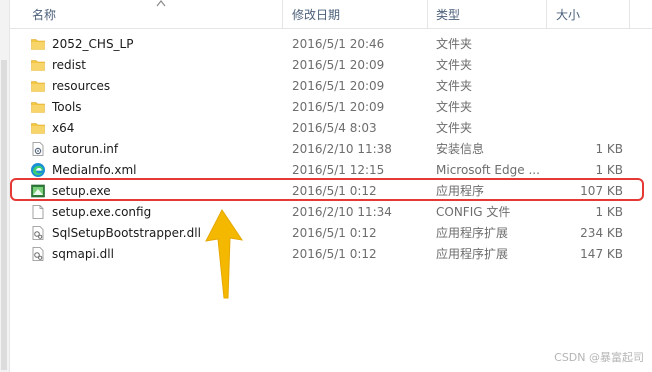 The height and width of the screenshot is (372, 652). What do you see at coordinates (601, 254) in the screenshot?
I see `file-size: 147 KB` at bounding box center [601, 254].